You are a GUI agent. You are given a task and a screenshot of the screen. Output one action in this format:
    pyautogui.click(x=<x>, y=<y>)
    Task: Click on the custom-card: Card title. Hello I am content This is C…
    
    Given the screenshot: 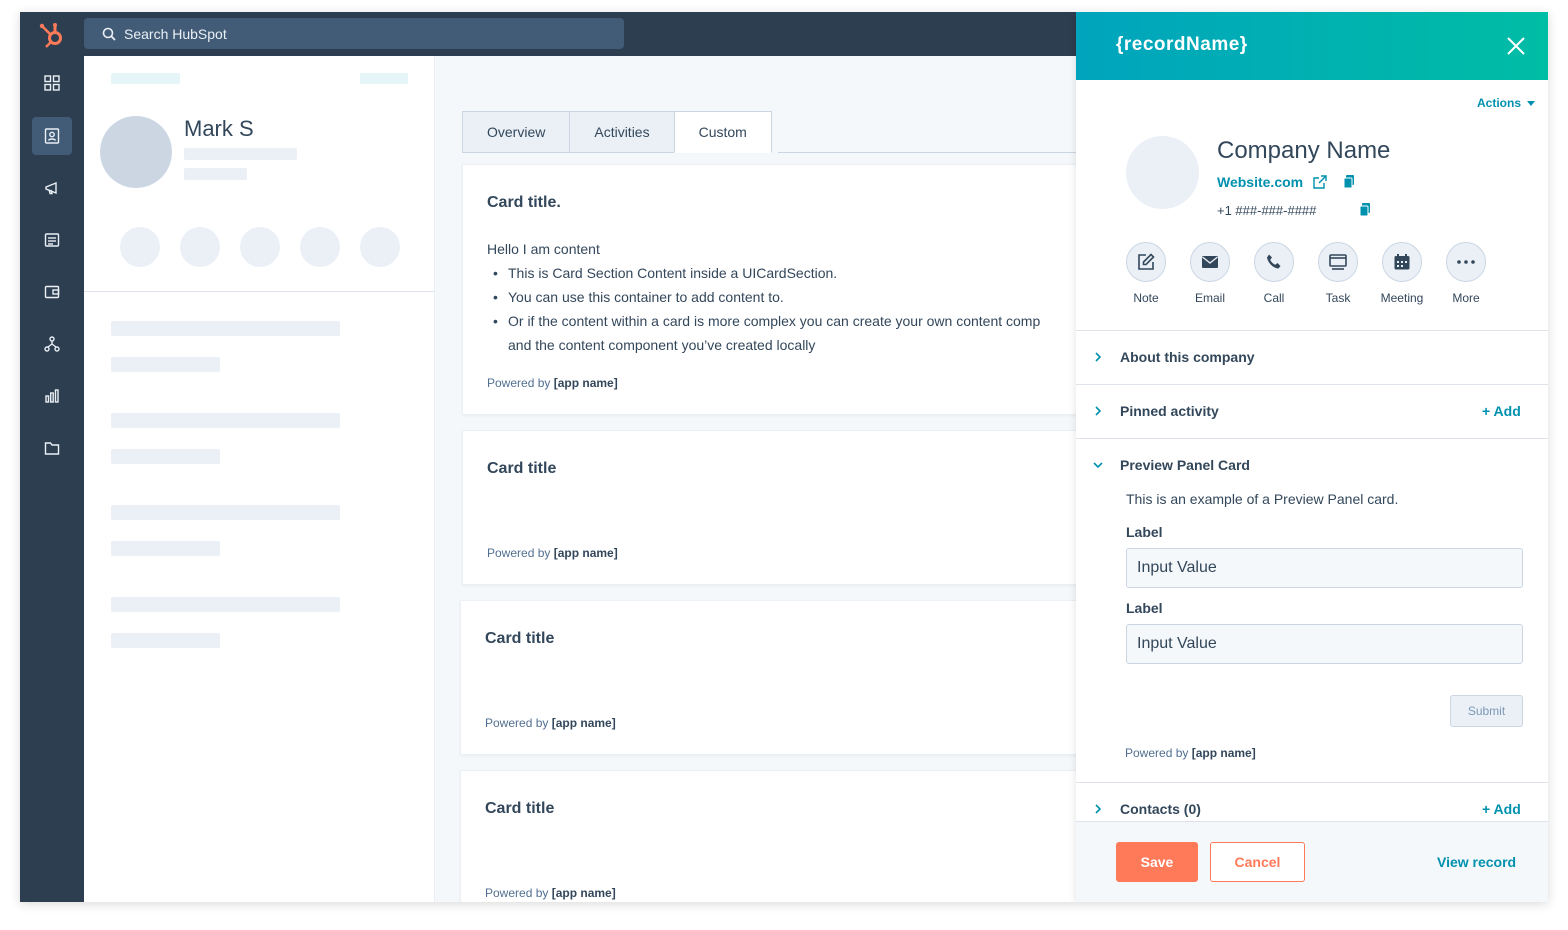 What is the action you would take?
    pyautogui.click(x=782, y=289)
    